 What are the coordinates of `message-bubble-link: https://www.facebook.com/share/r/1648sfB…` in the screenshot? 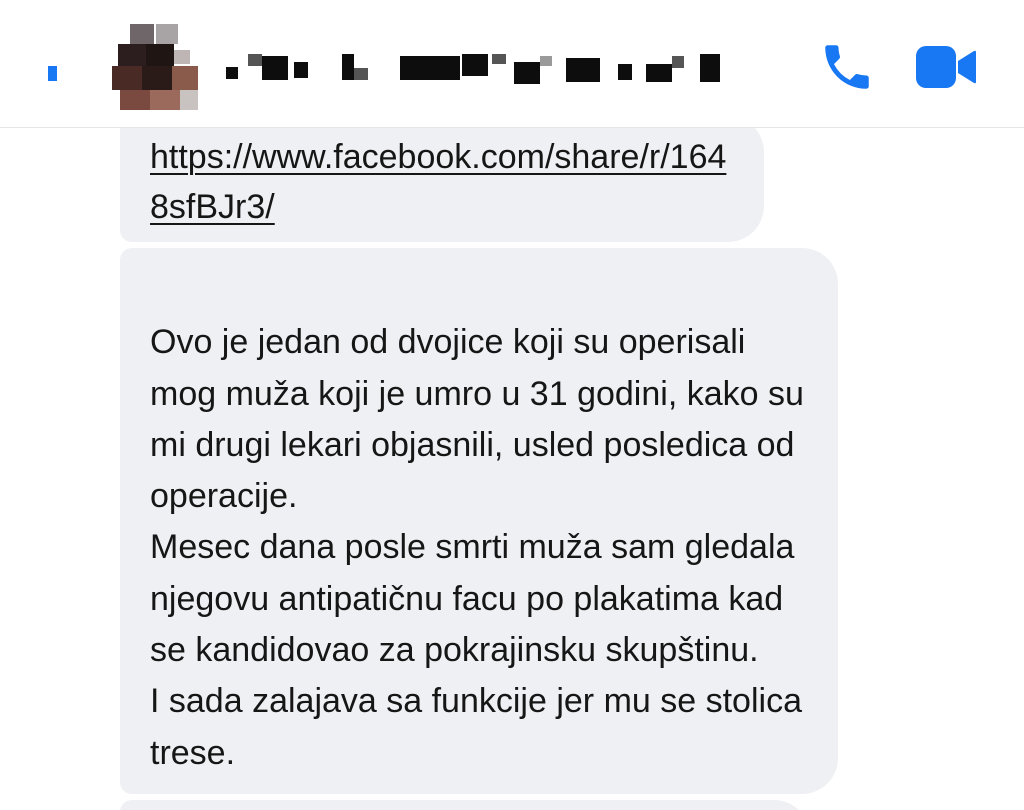 It's located at (442, 185).